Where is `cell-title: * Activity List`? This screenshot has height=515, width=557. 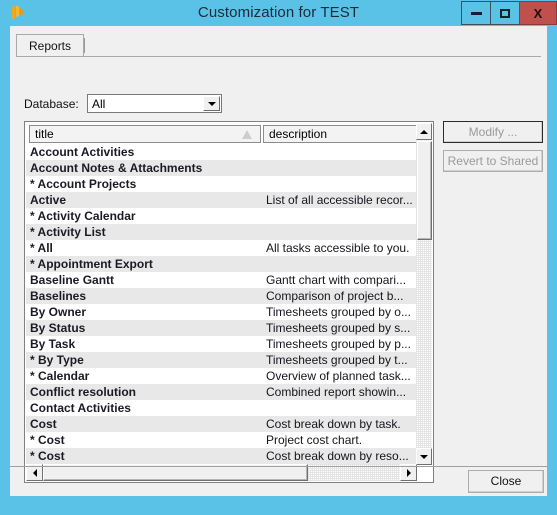 cell-title: * Activity List is located at coordinates (68, 232).